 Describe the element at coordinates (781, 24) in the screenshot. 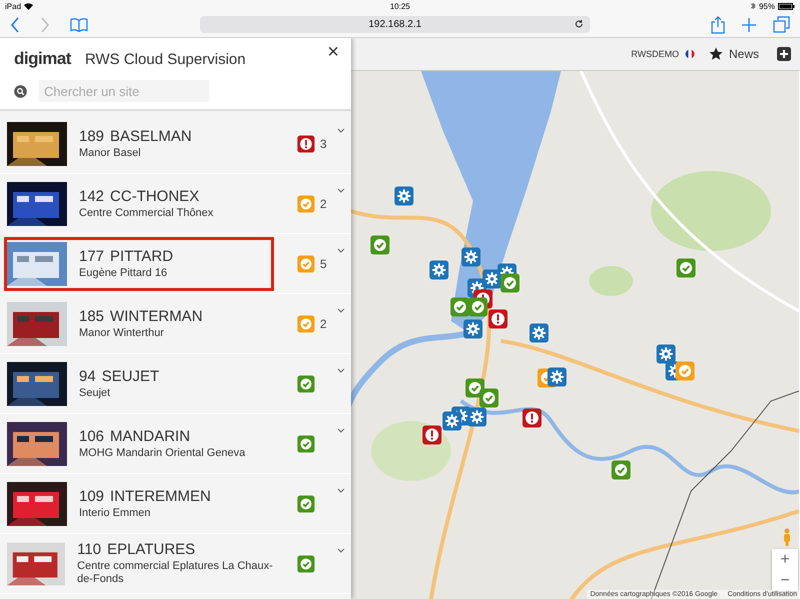

I see `tabs-icon` at that location.